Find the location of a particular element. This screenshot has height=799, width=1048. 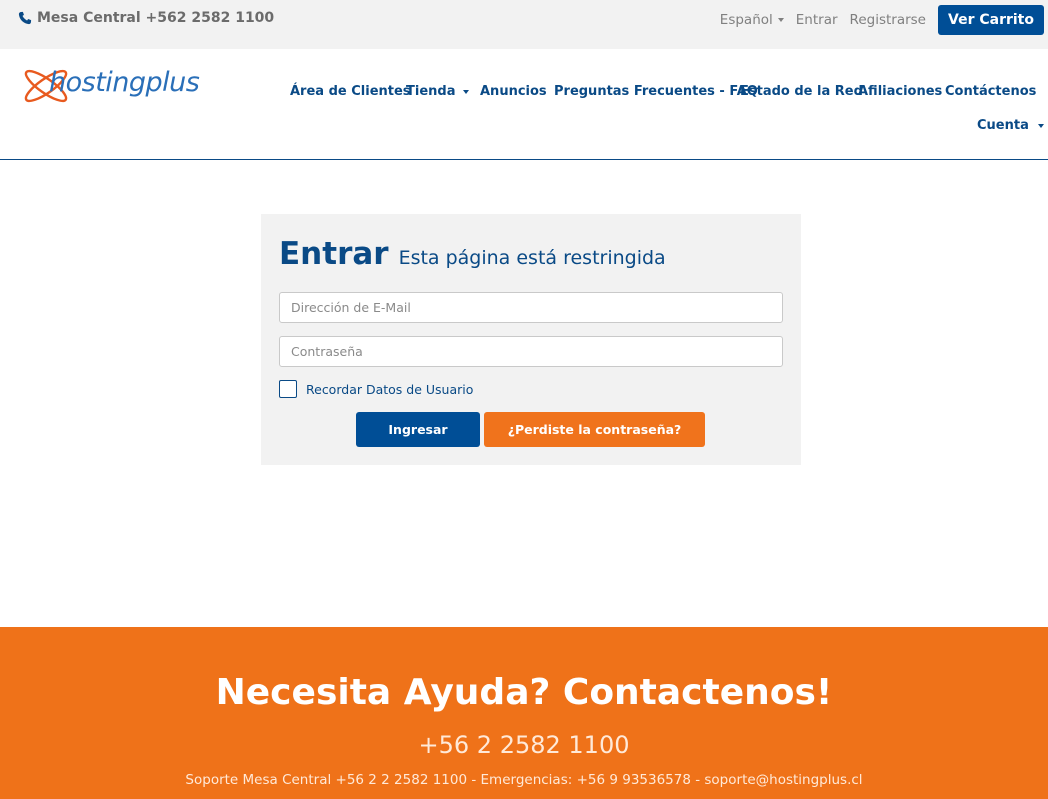

login-link: Entrar is located at coordinates (817, 20).